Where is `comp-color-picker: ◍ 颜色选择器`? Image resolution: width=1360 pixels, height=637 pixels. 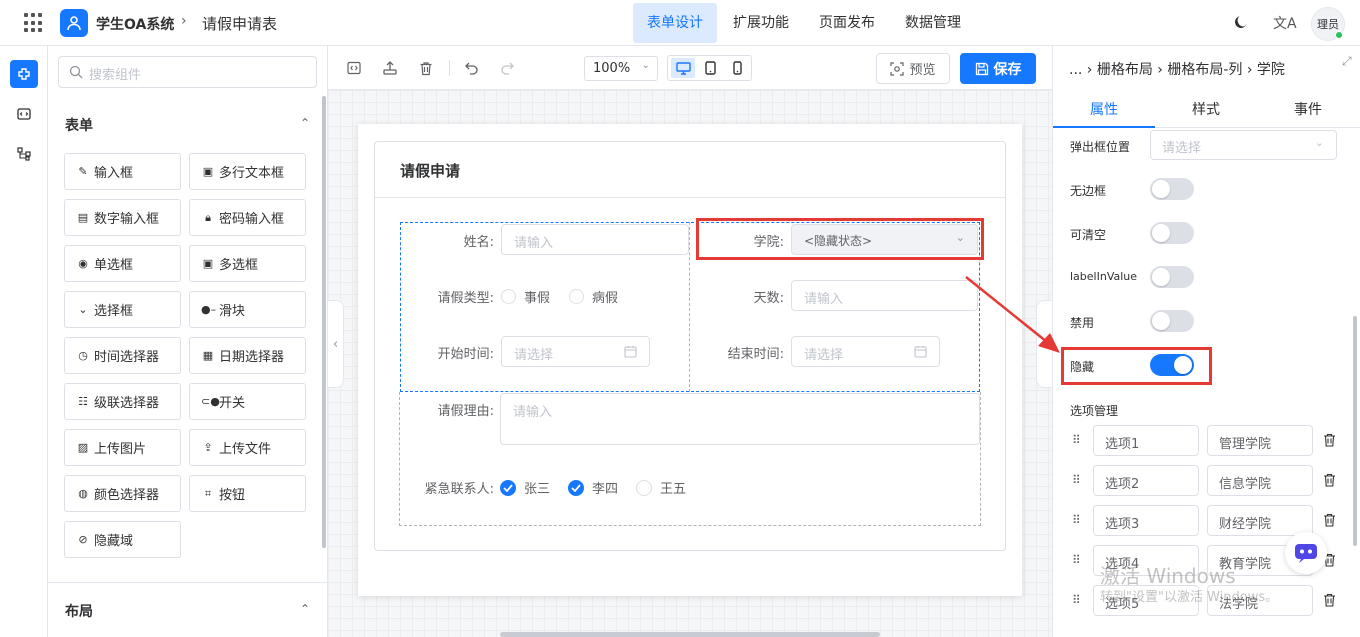 comp-color-picker: ◍ 颜色选择器 is located at coordinates (122, 493).